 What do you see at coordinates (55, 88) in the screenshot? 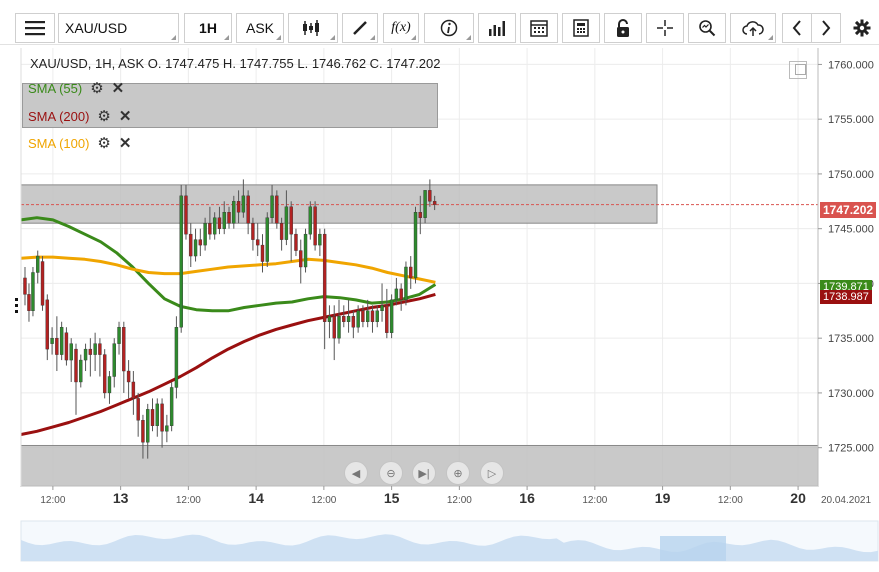
I see `indicator-label: SMA (55)` at bounding box center [55, 88].